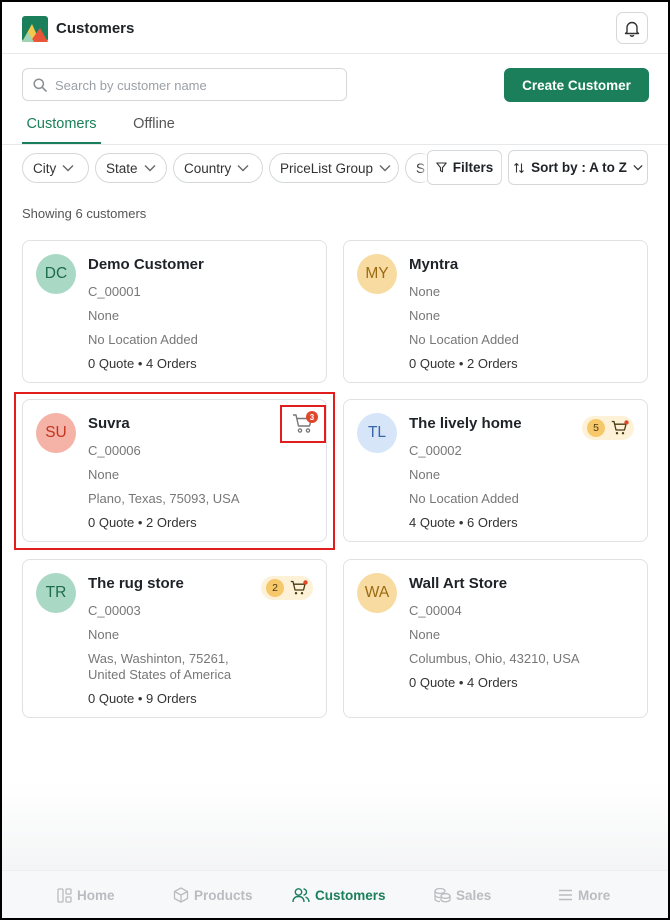 This screenshot has height=920, width=670. What do you see at coordinates (146, 264) in the screenshot?
I see `customer-name: Demo Customer` at bounding box center [146, 264].